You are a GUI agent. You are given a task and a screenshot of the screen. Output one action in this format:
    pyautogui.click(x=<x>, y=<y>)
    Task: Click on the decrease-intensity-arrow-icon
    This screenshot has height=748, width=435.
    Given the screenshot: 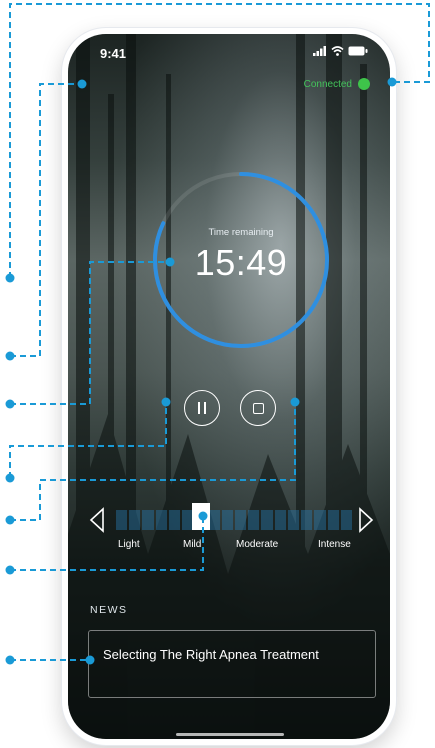 What is the action you would take?
    pyautogui.click(x=97, y=520)
    